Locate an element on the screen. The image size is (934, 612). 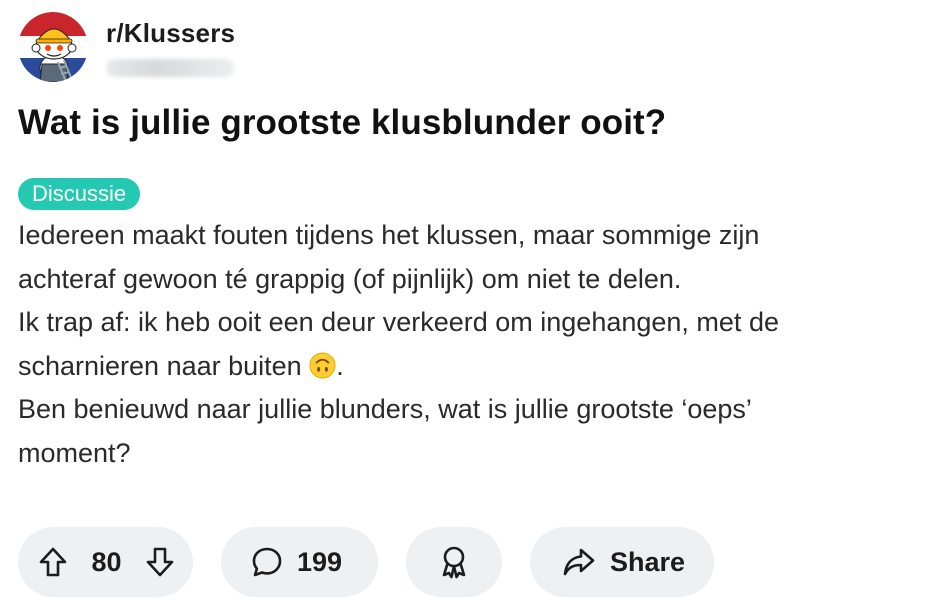
post-actions-bar: 80 199 Share is located at coordinates (366, 562).